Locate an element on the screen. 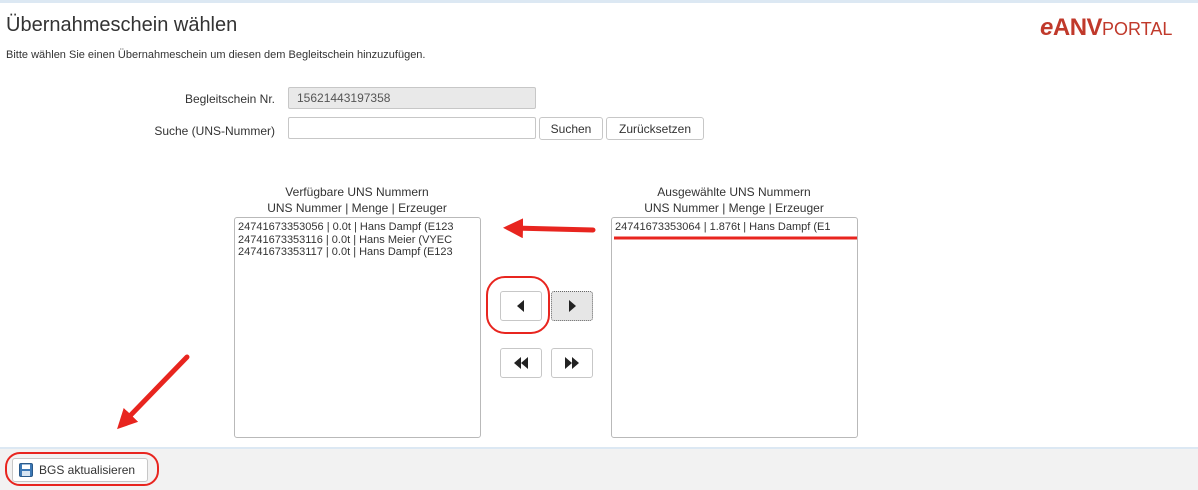  list-item: 24741673353064 | 1.876t | Hans Dampf (E1 is located at coordinates (734, 227).